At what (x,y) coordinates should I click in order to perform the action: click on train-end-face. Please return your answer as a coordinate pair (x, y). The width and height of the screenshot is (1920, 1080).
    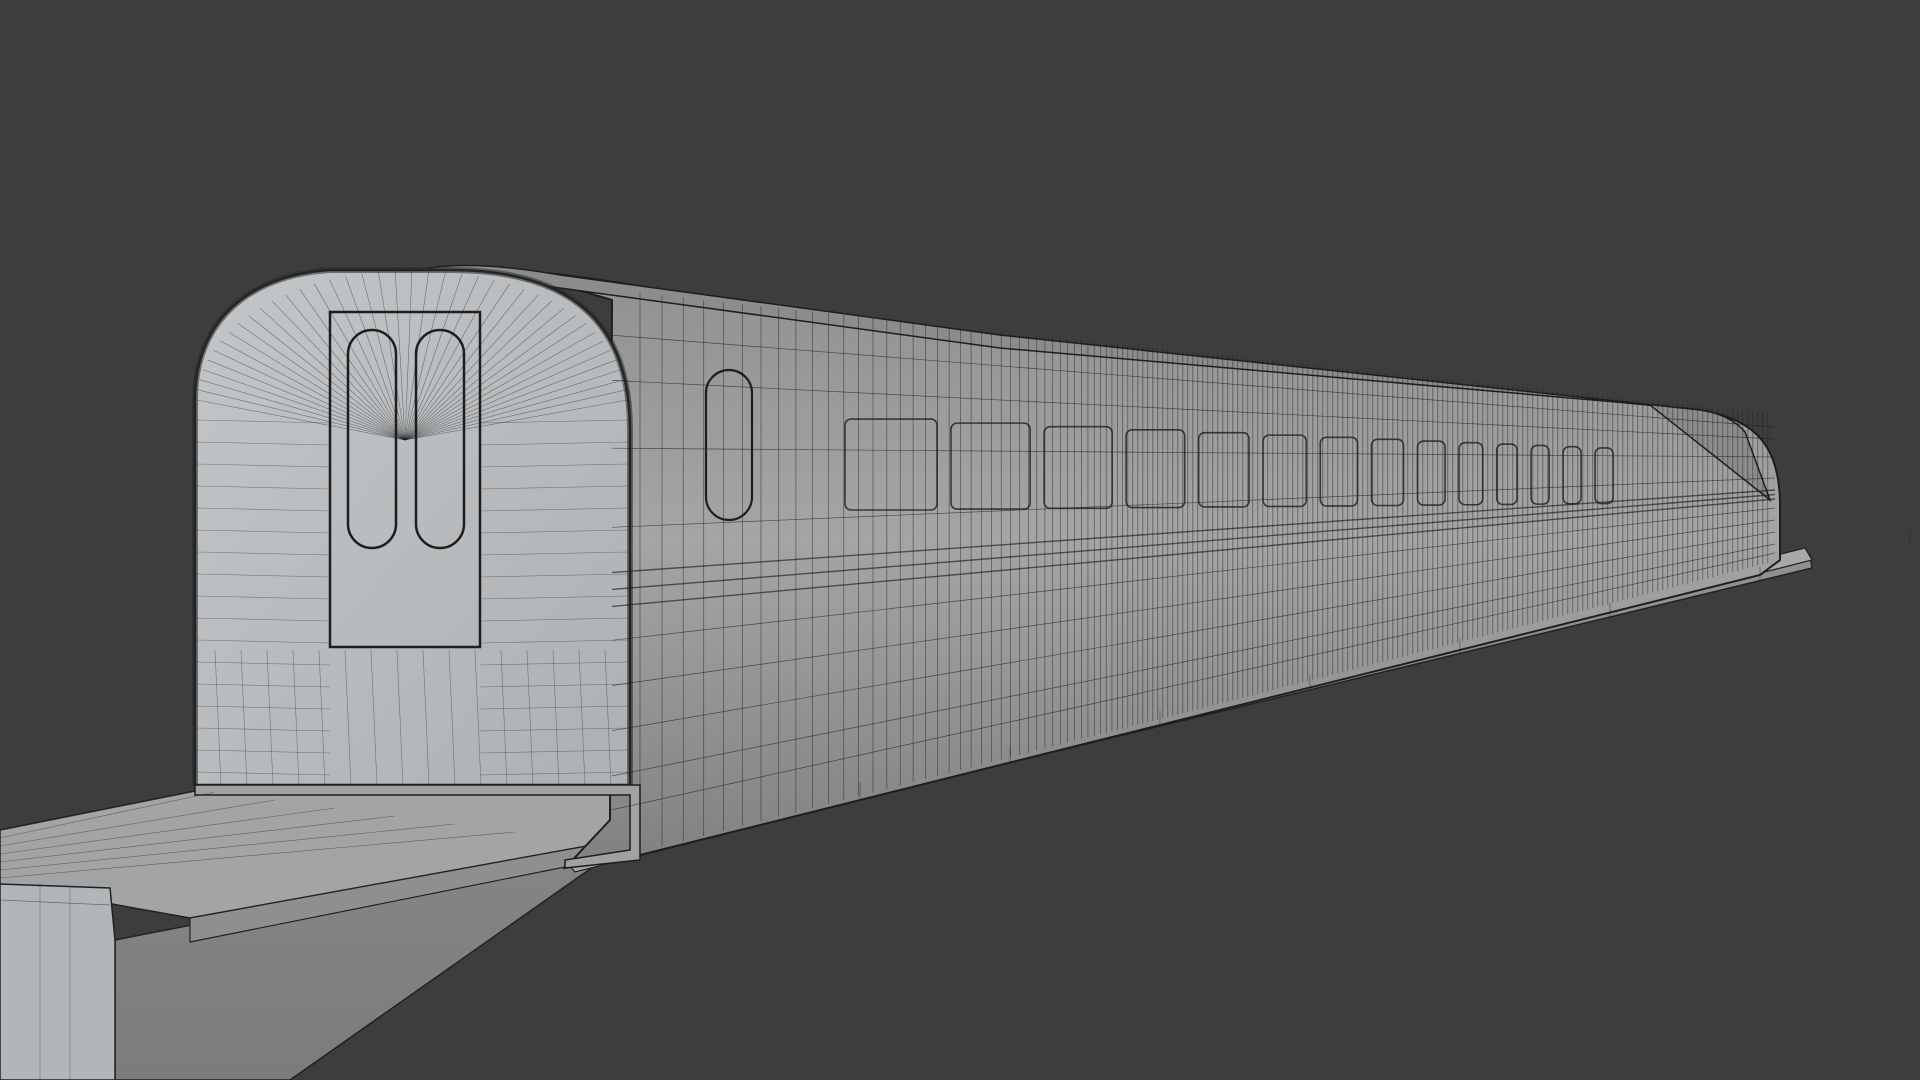
    Looking at the image, I should click on (412, 527).